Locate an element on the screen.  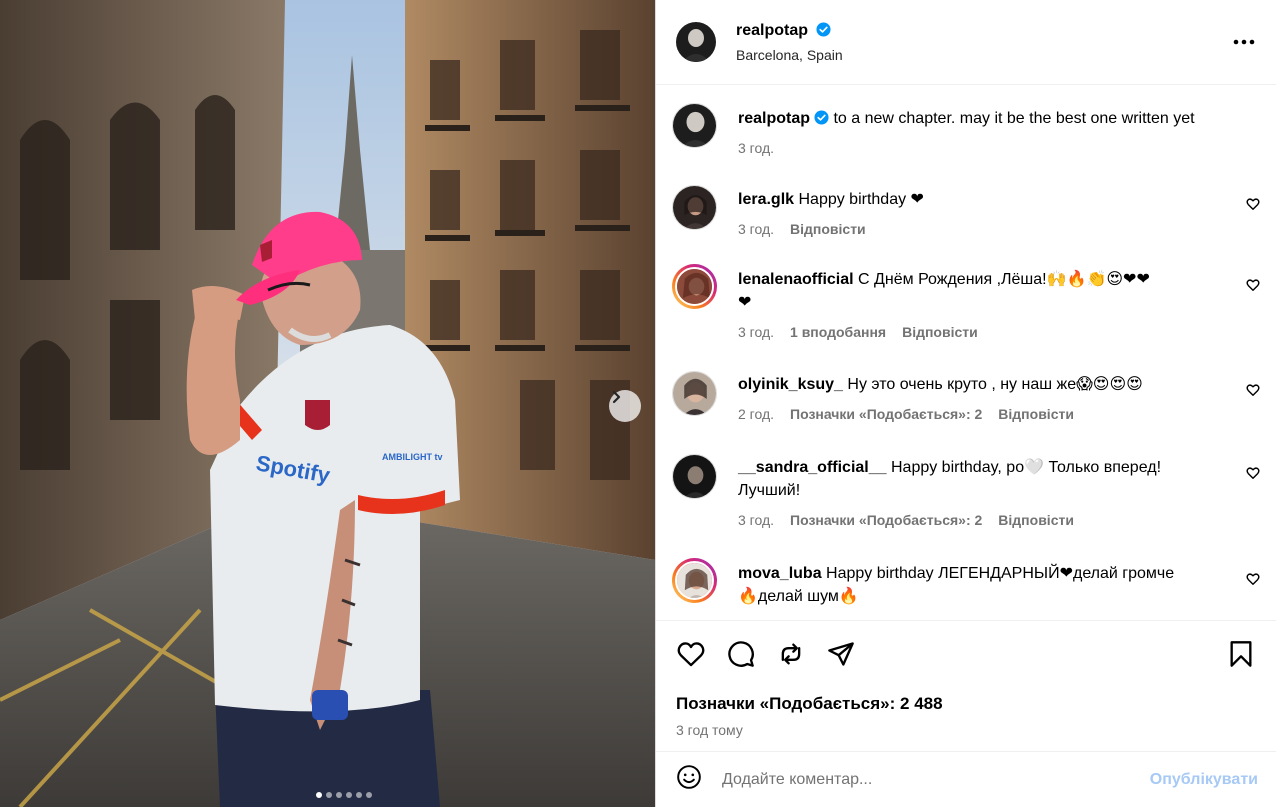
caption-username: realpotap is located at coordinates (774, 118).